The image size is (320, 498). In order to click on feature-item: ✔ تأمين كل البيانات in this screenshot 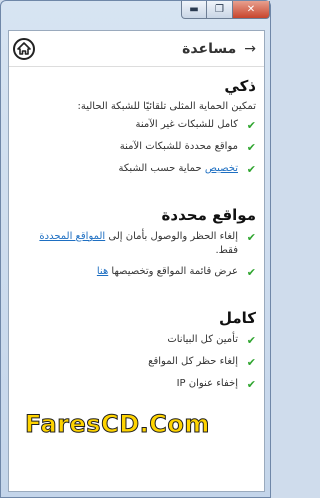, I will do `click(135, 341)`.